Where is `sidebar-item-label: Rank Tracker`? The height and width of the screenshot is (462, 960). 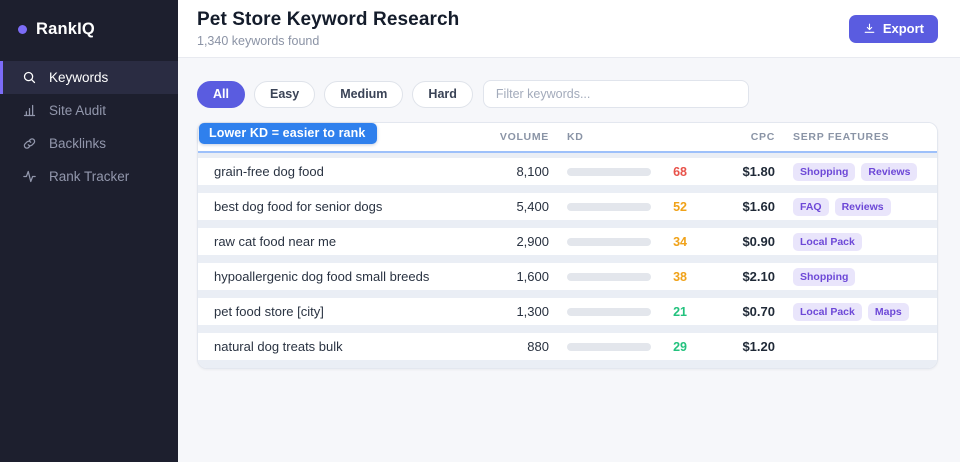
sidebar-item-label: Rank Tracker is located at coordinates (89, 176).